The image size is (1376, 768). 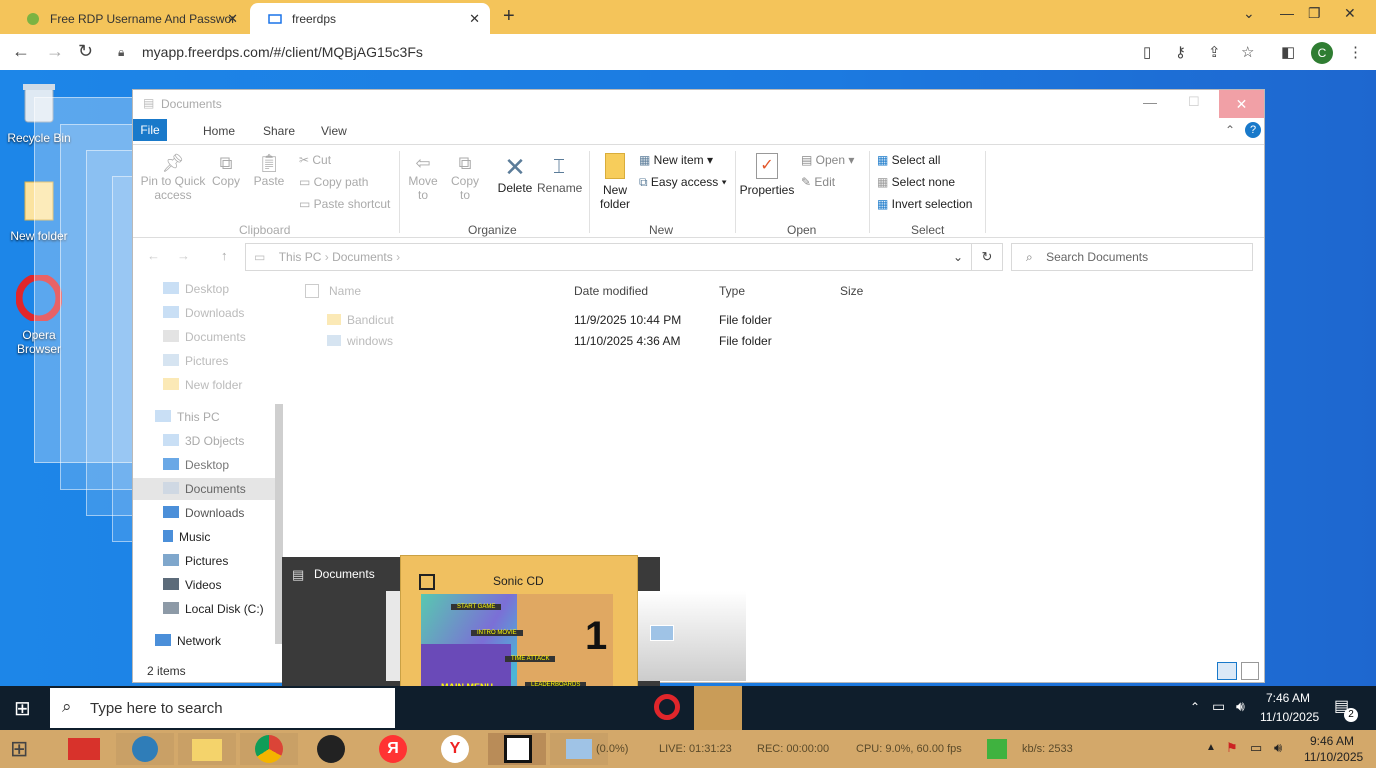 What do you see at coordinates (1249, 13) in the screenshot?
I see `tab-search-icon: ⌄` at bounding box center [1249, 13].